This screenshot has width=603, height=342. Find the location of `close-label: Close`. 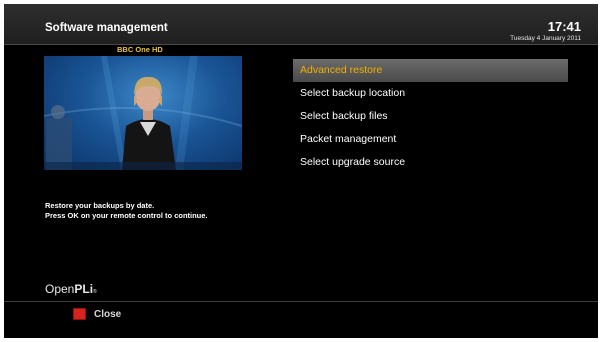

close-label: Close is located at coordinates (108, 314).